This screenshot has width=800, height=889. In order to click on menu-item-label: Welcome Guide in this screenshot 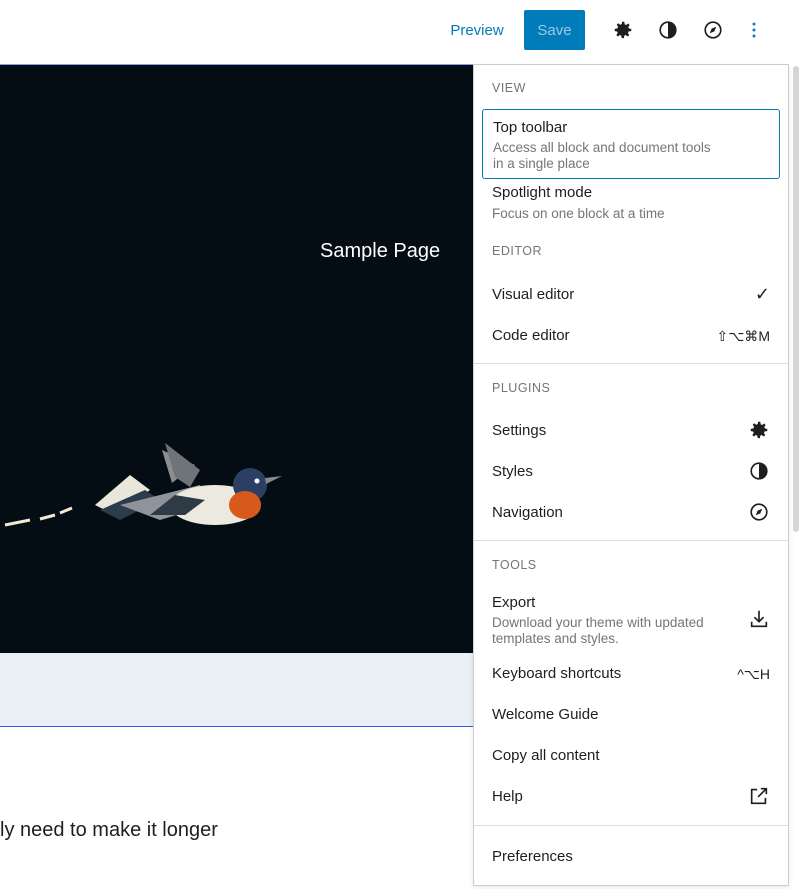, I will do `click(545, 714)`.